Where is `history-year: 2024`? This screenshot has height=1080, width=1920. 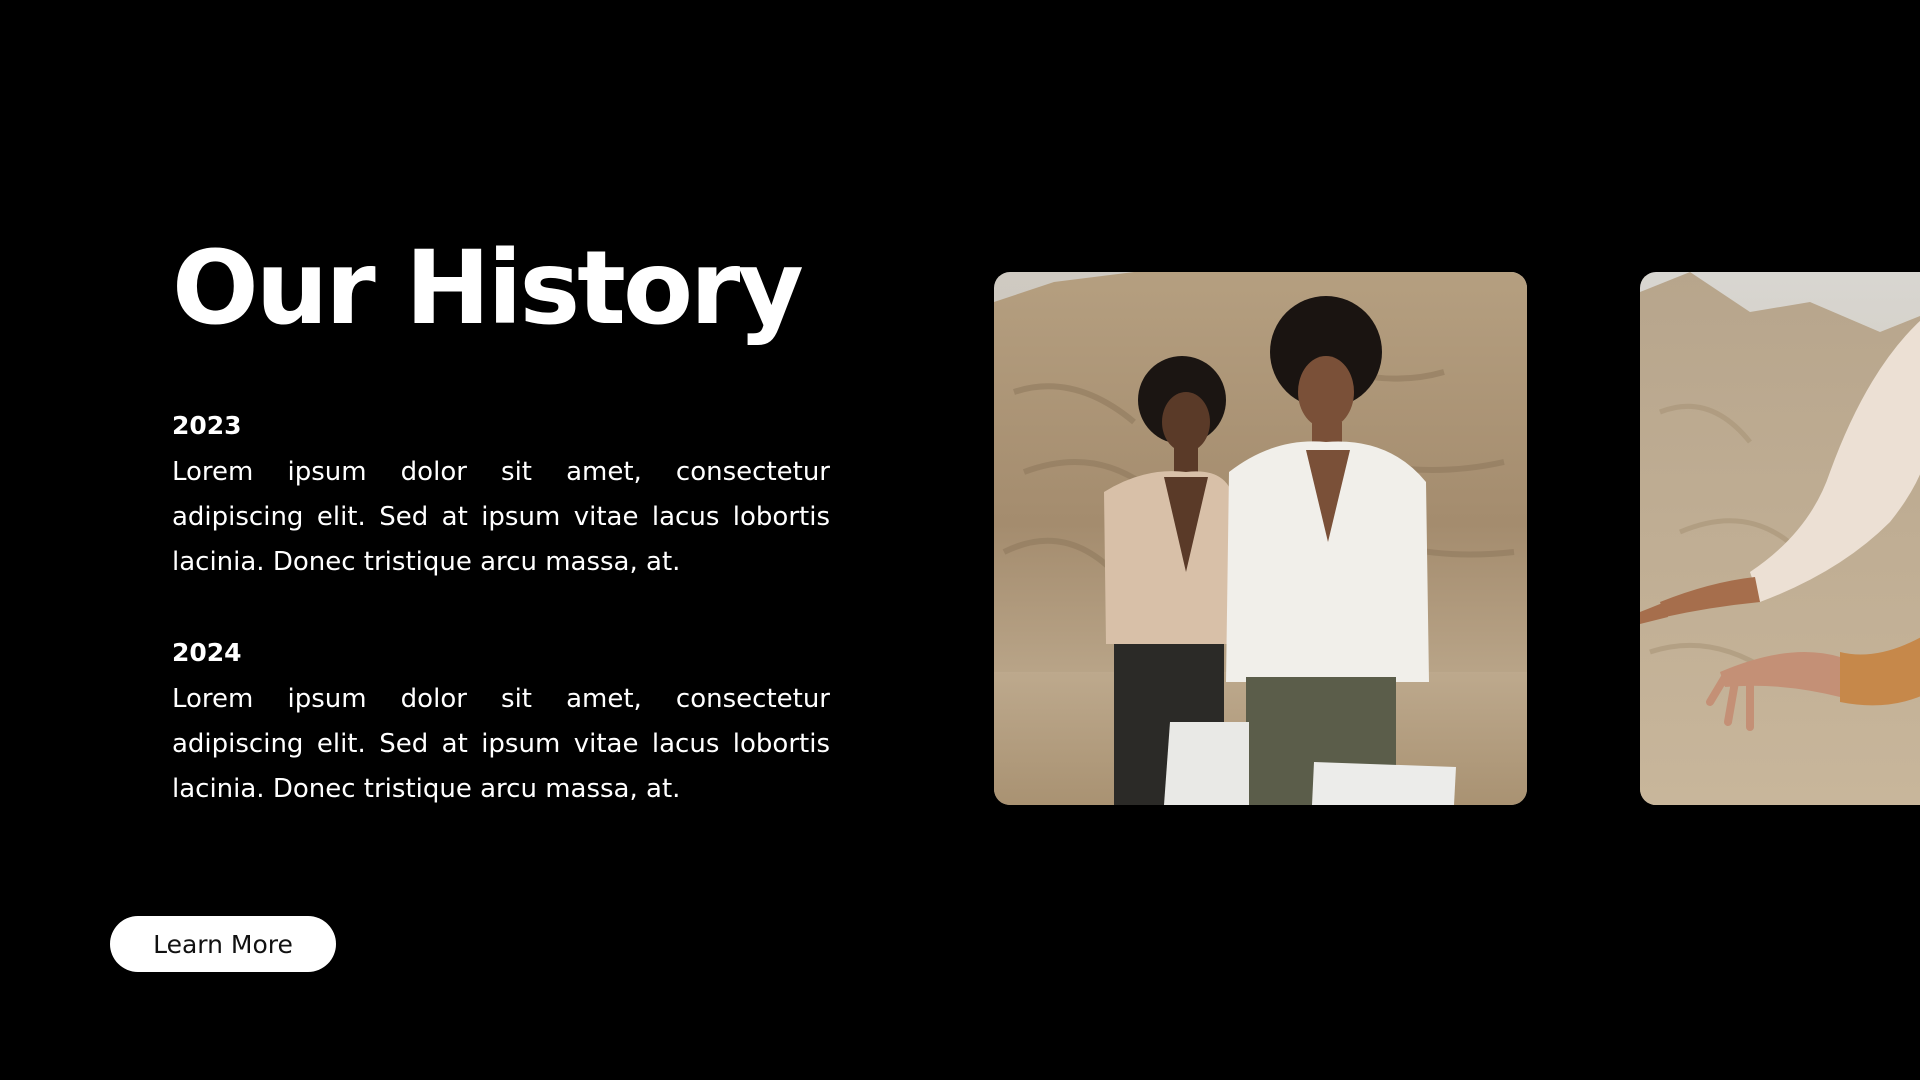
history-year: 2024 is located at coordinates (207, 652).